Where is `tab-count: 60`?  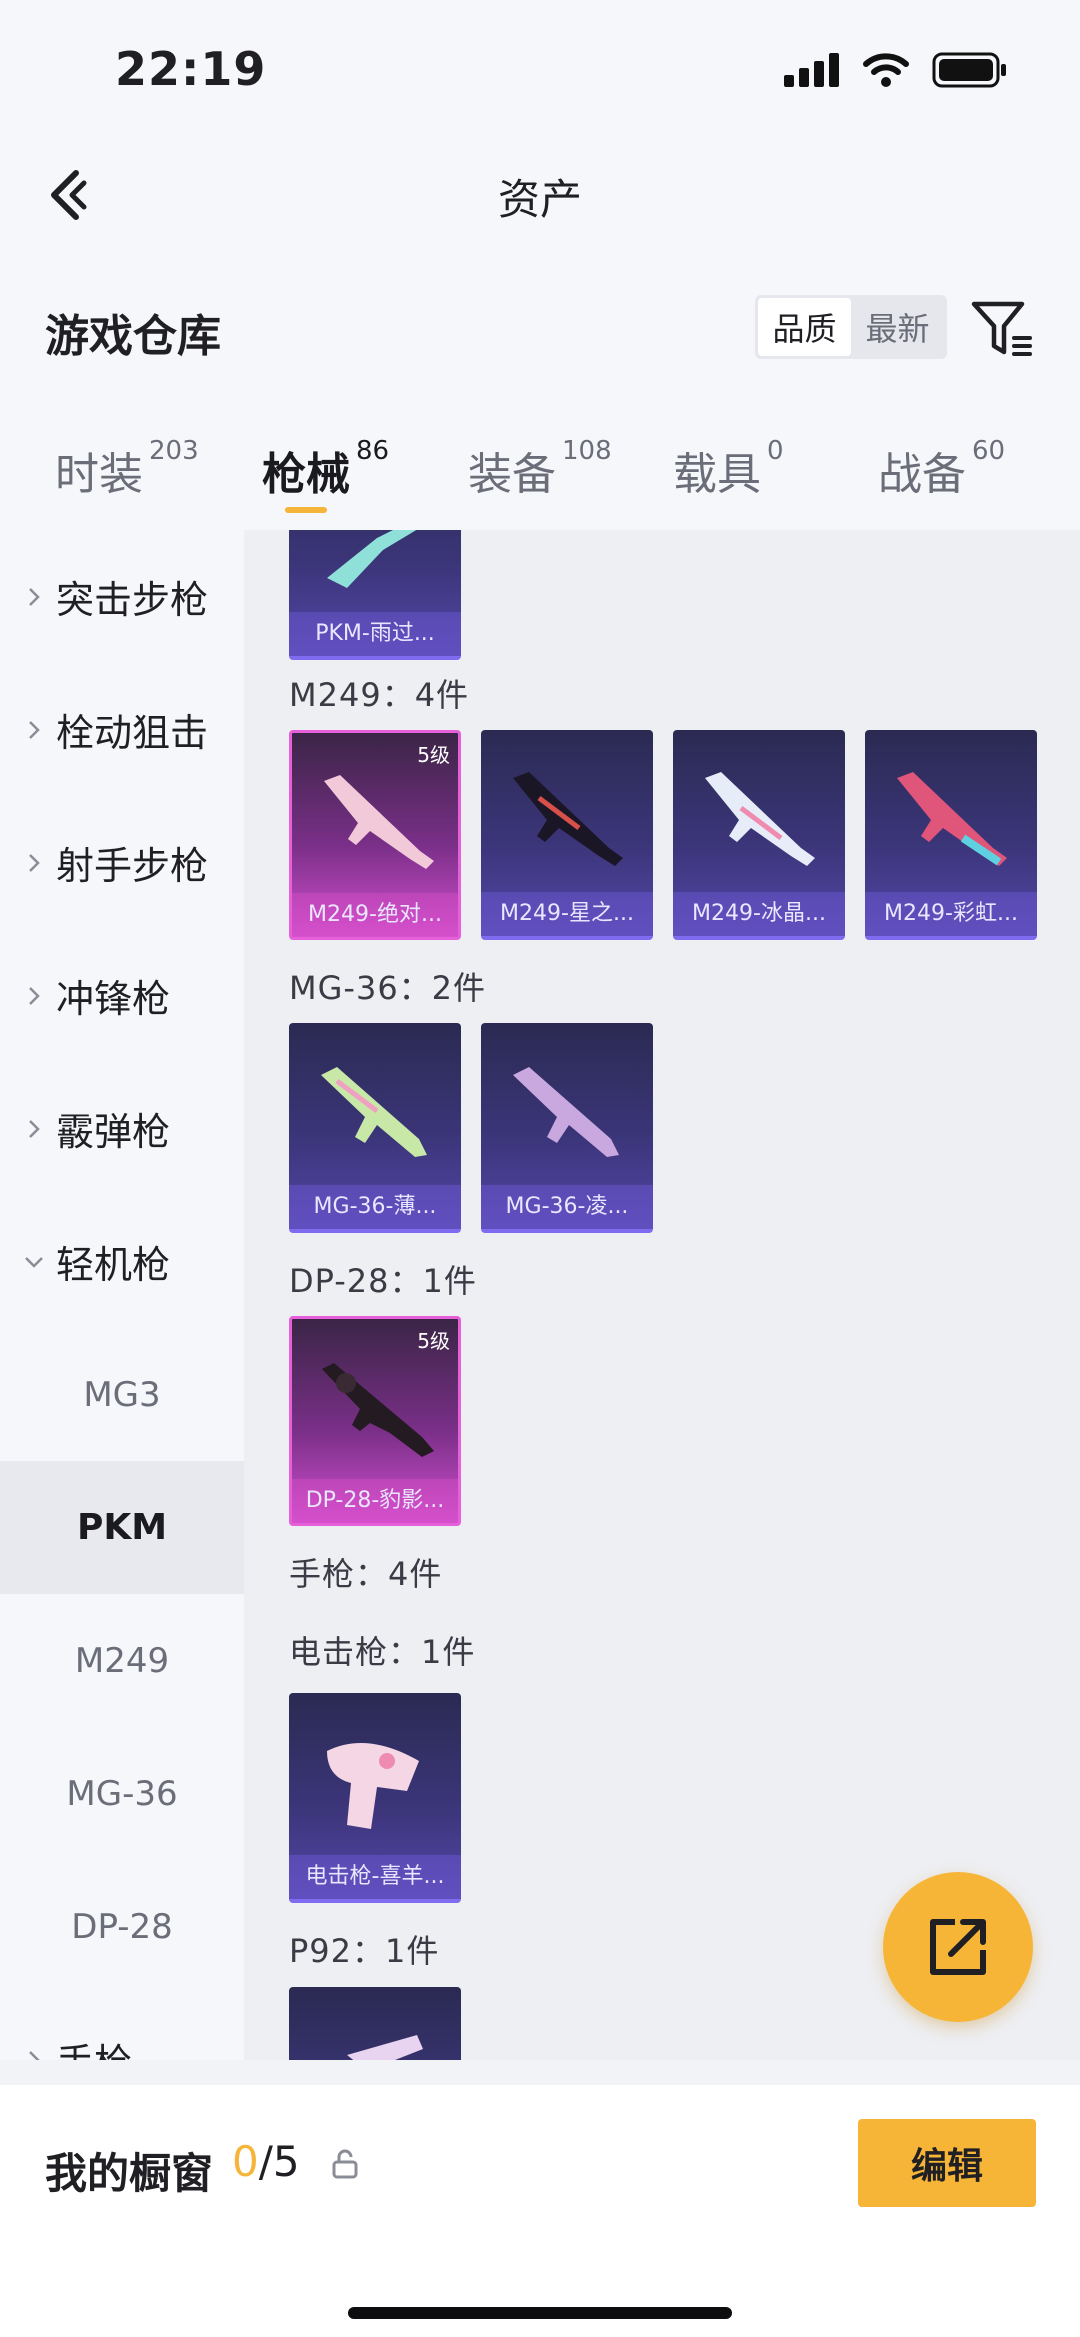
tab-count: 60 is located at coordinates (989, 451).